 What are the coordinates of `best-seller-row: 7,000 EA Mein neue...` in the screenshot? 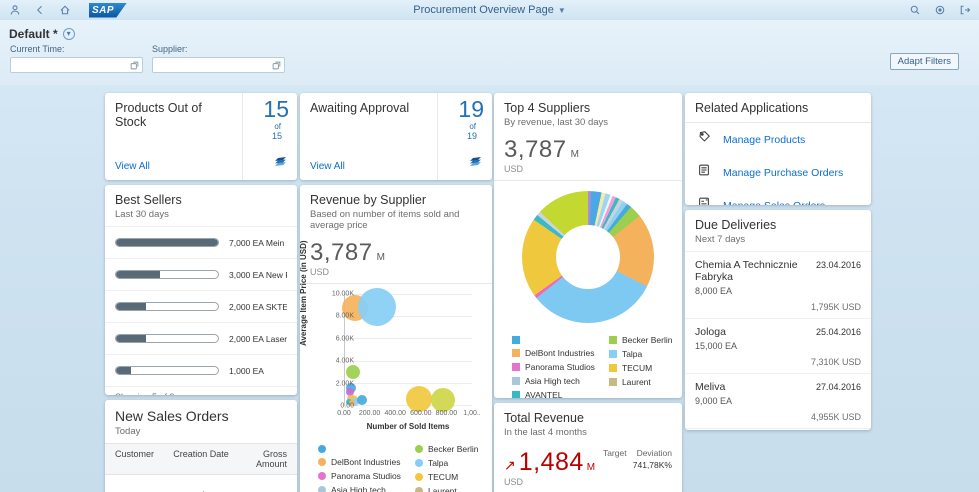 It's located at (201, 242).